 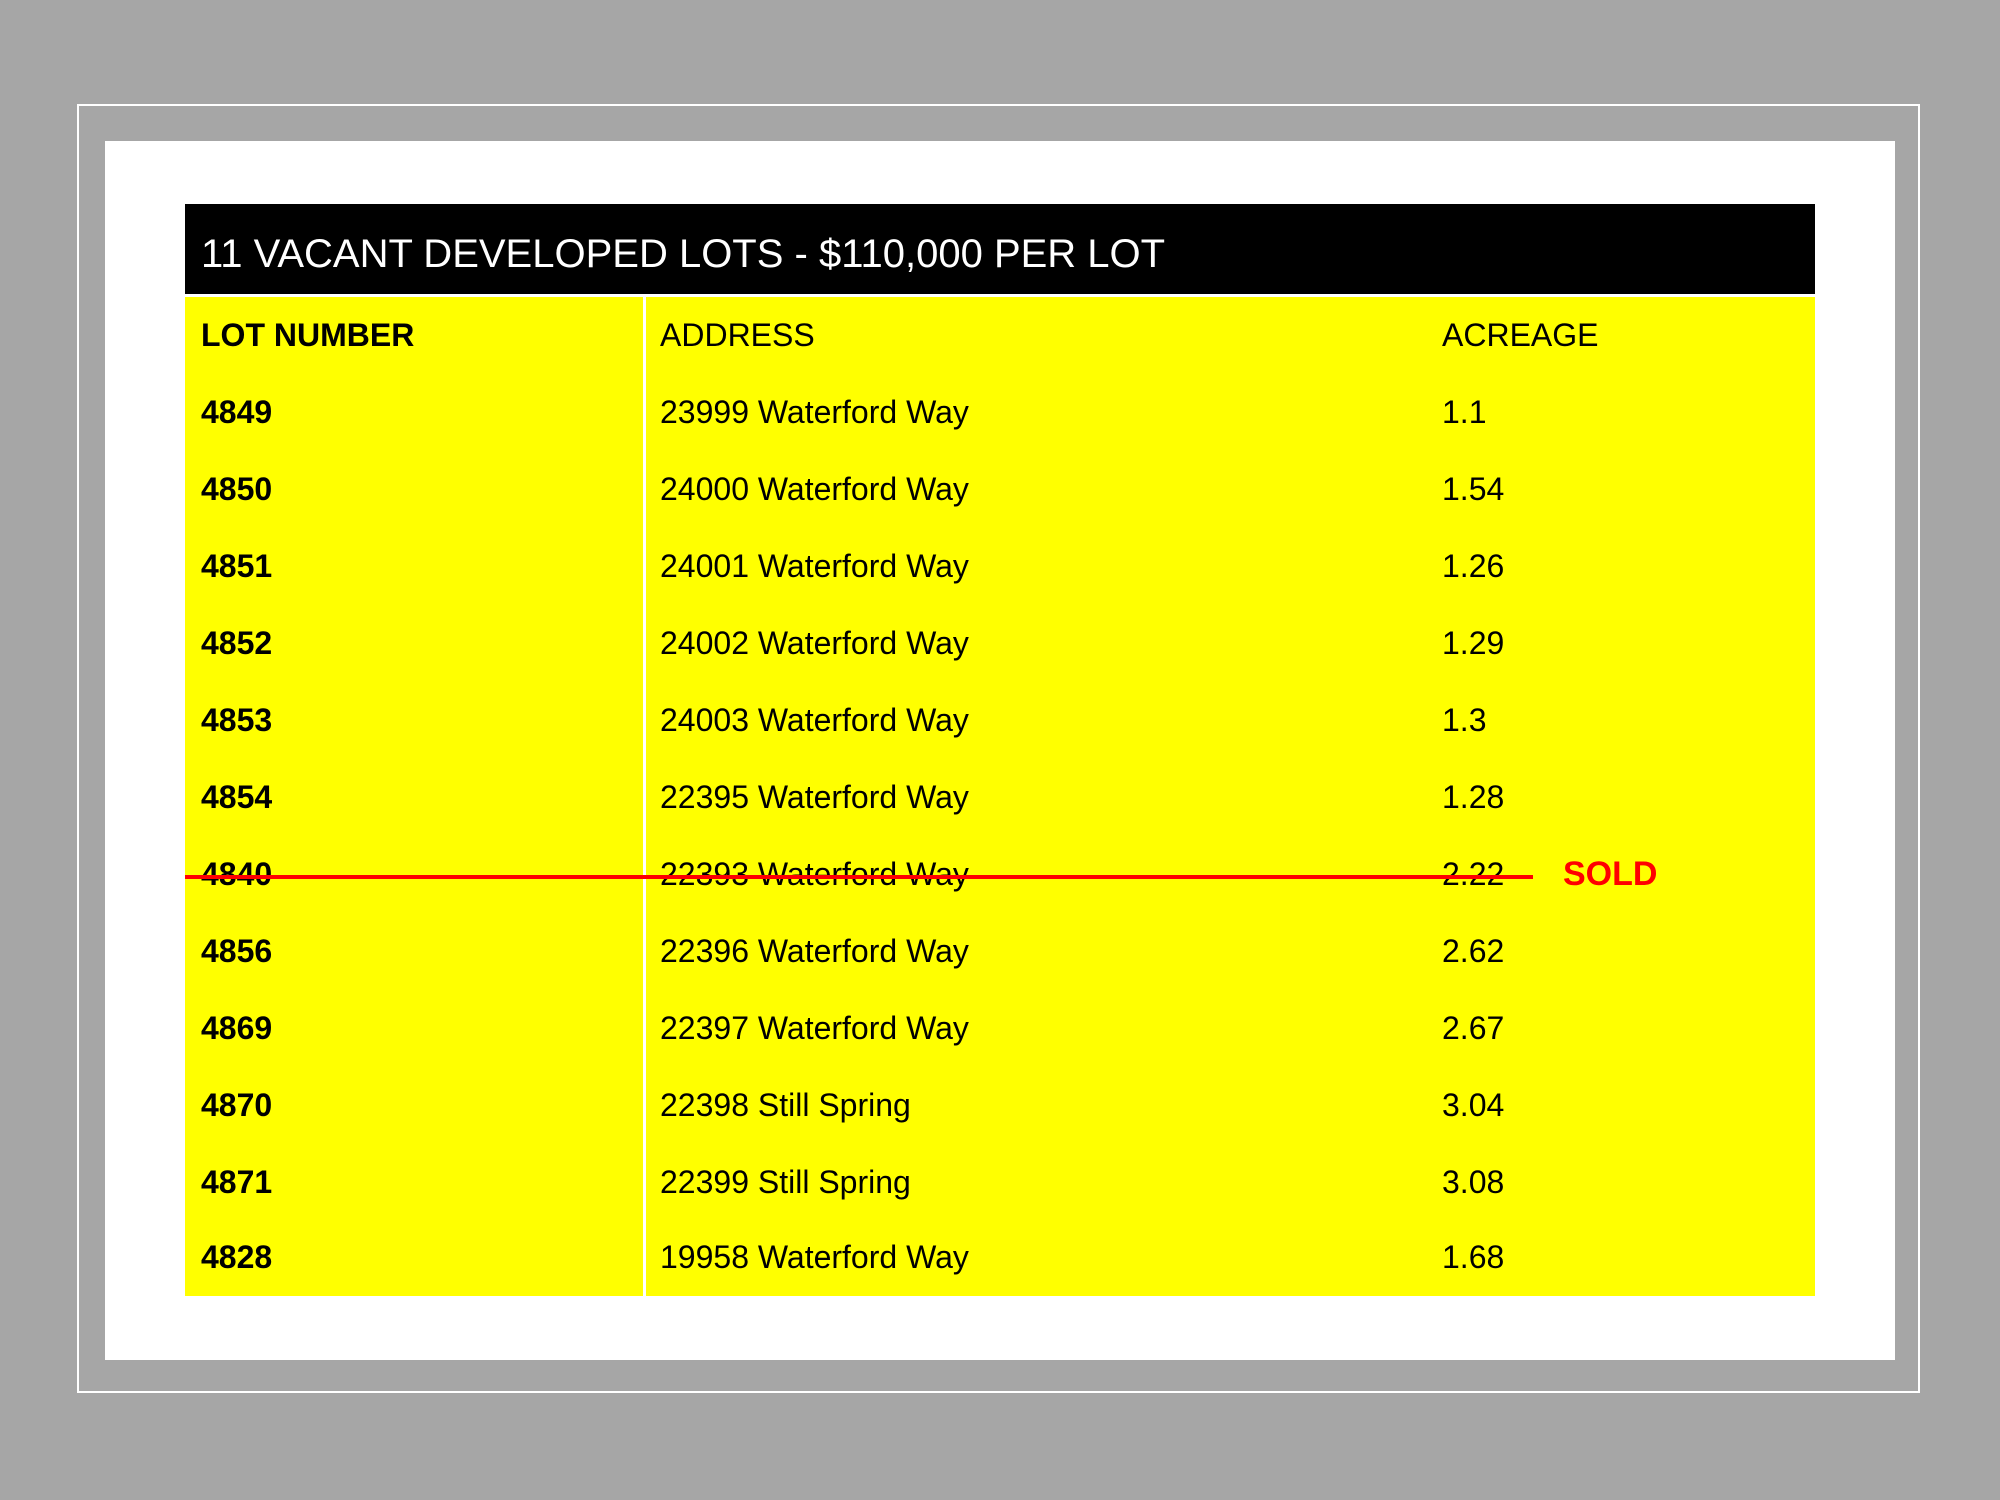 What do you see at coordinates (1464, 720) in the screenshot?
I see `lot-acreage: 1.3` at bounding box center [1464, 720].